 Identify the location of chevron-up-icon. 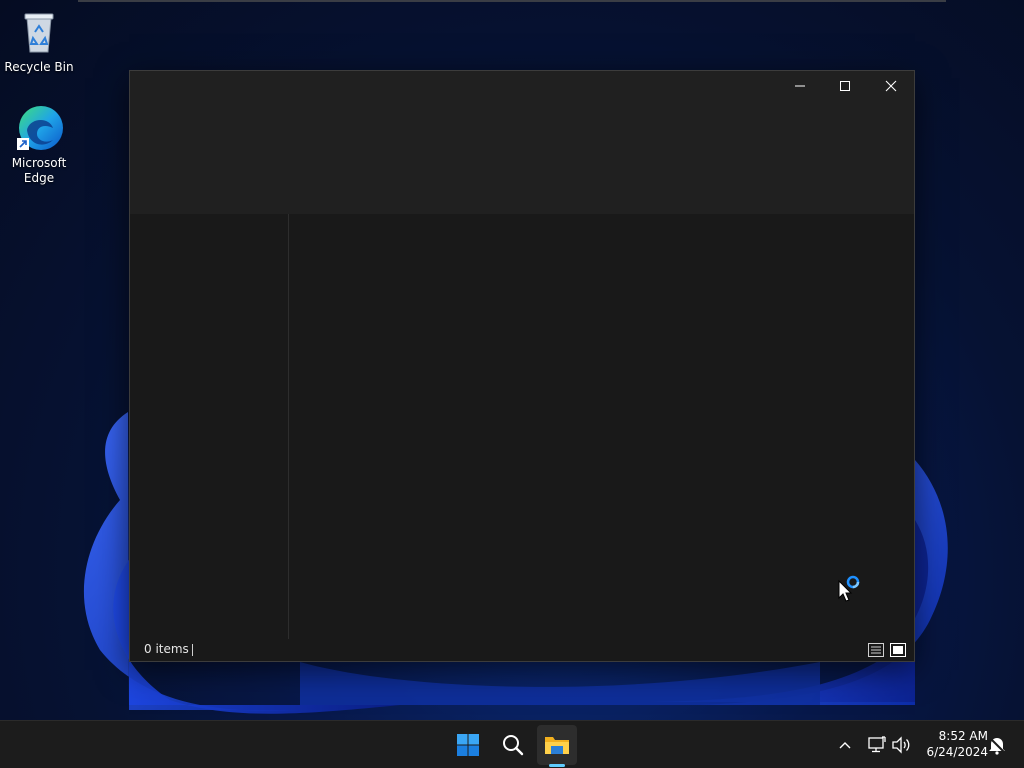
(845, 745).